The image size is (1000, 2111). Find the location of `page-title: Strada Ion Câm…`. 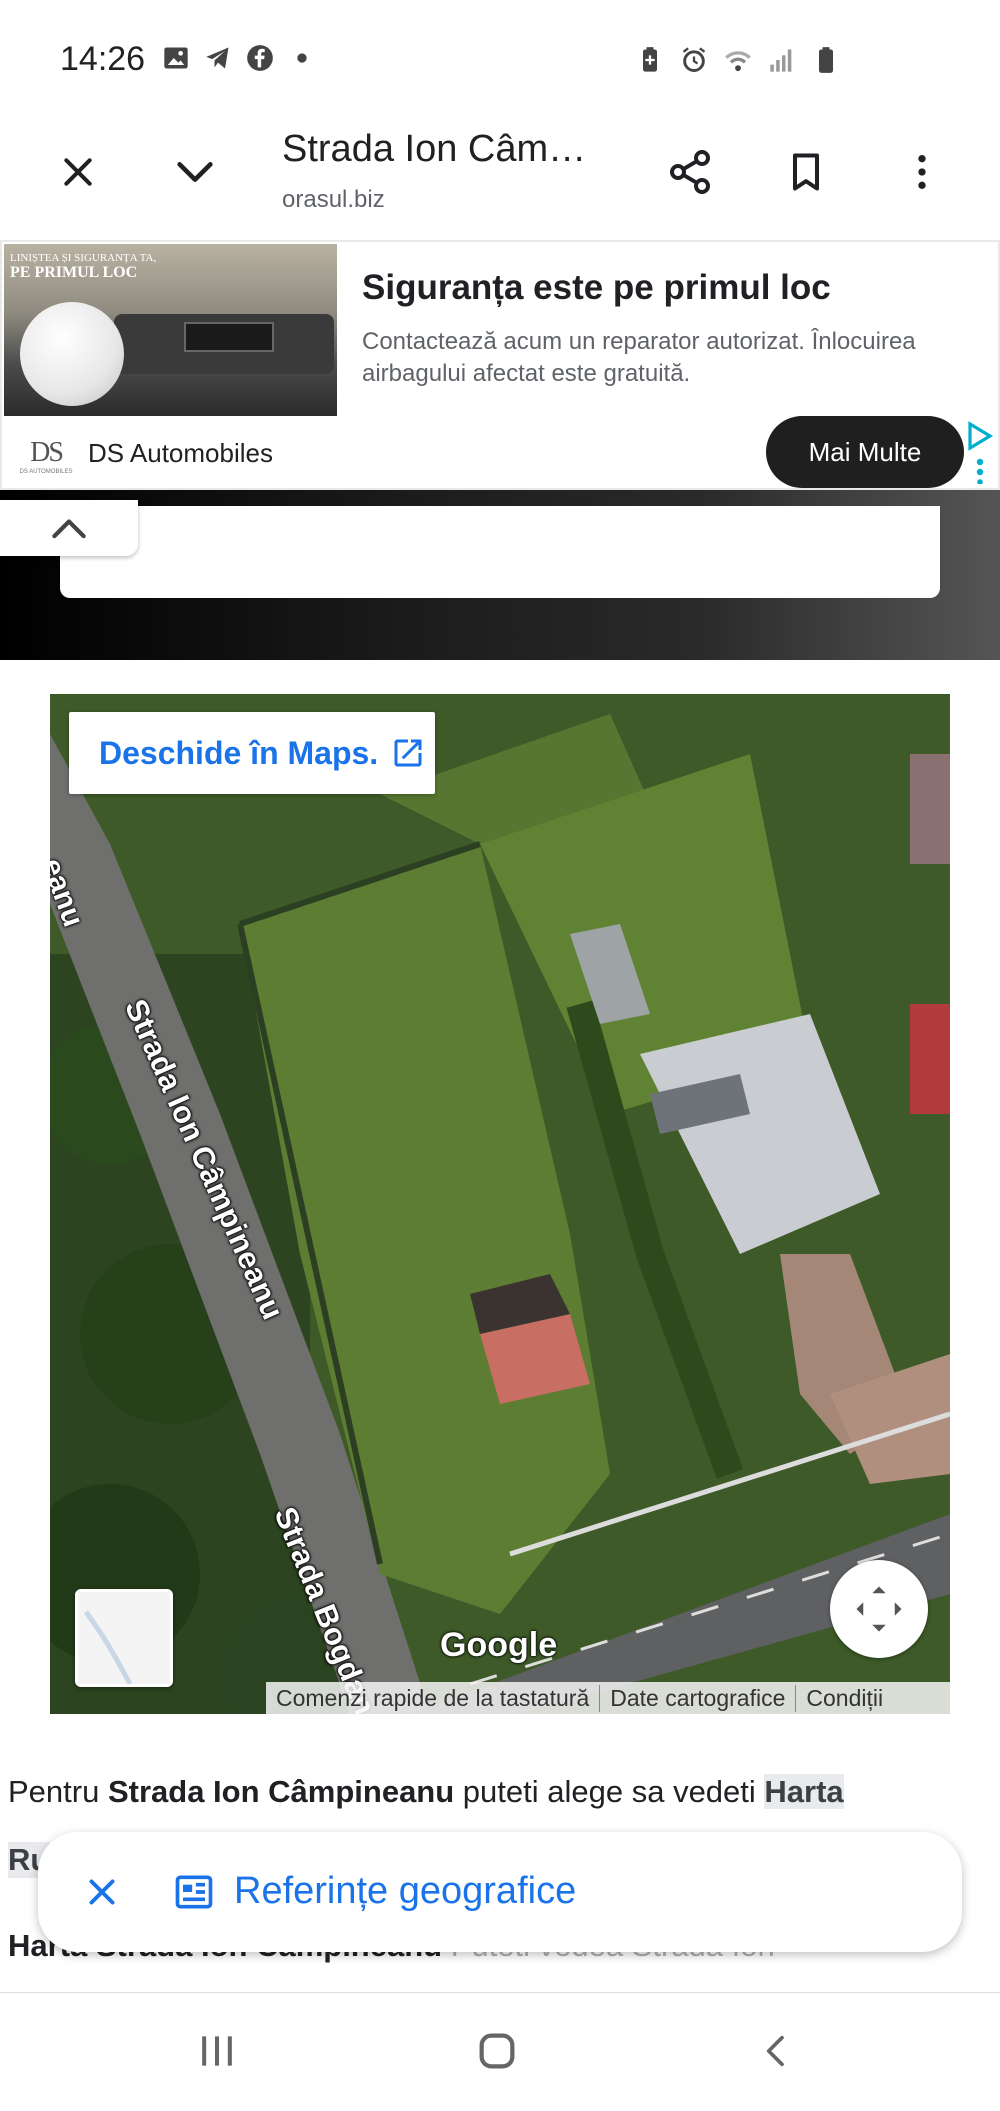

page-title: Strada Ion Câm… is located at coordinates (434, 149).